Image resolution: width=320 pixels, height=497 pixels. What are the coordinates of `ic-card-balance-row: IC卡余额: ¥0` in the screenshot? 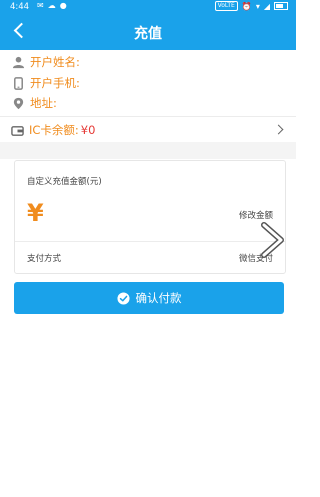 It's located at (148, 130).